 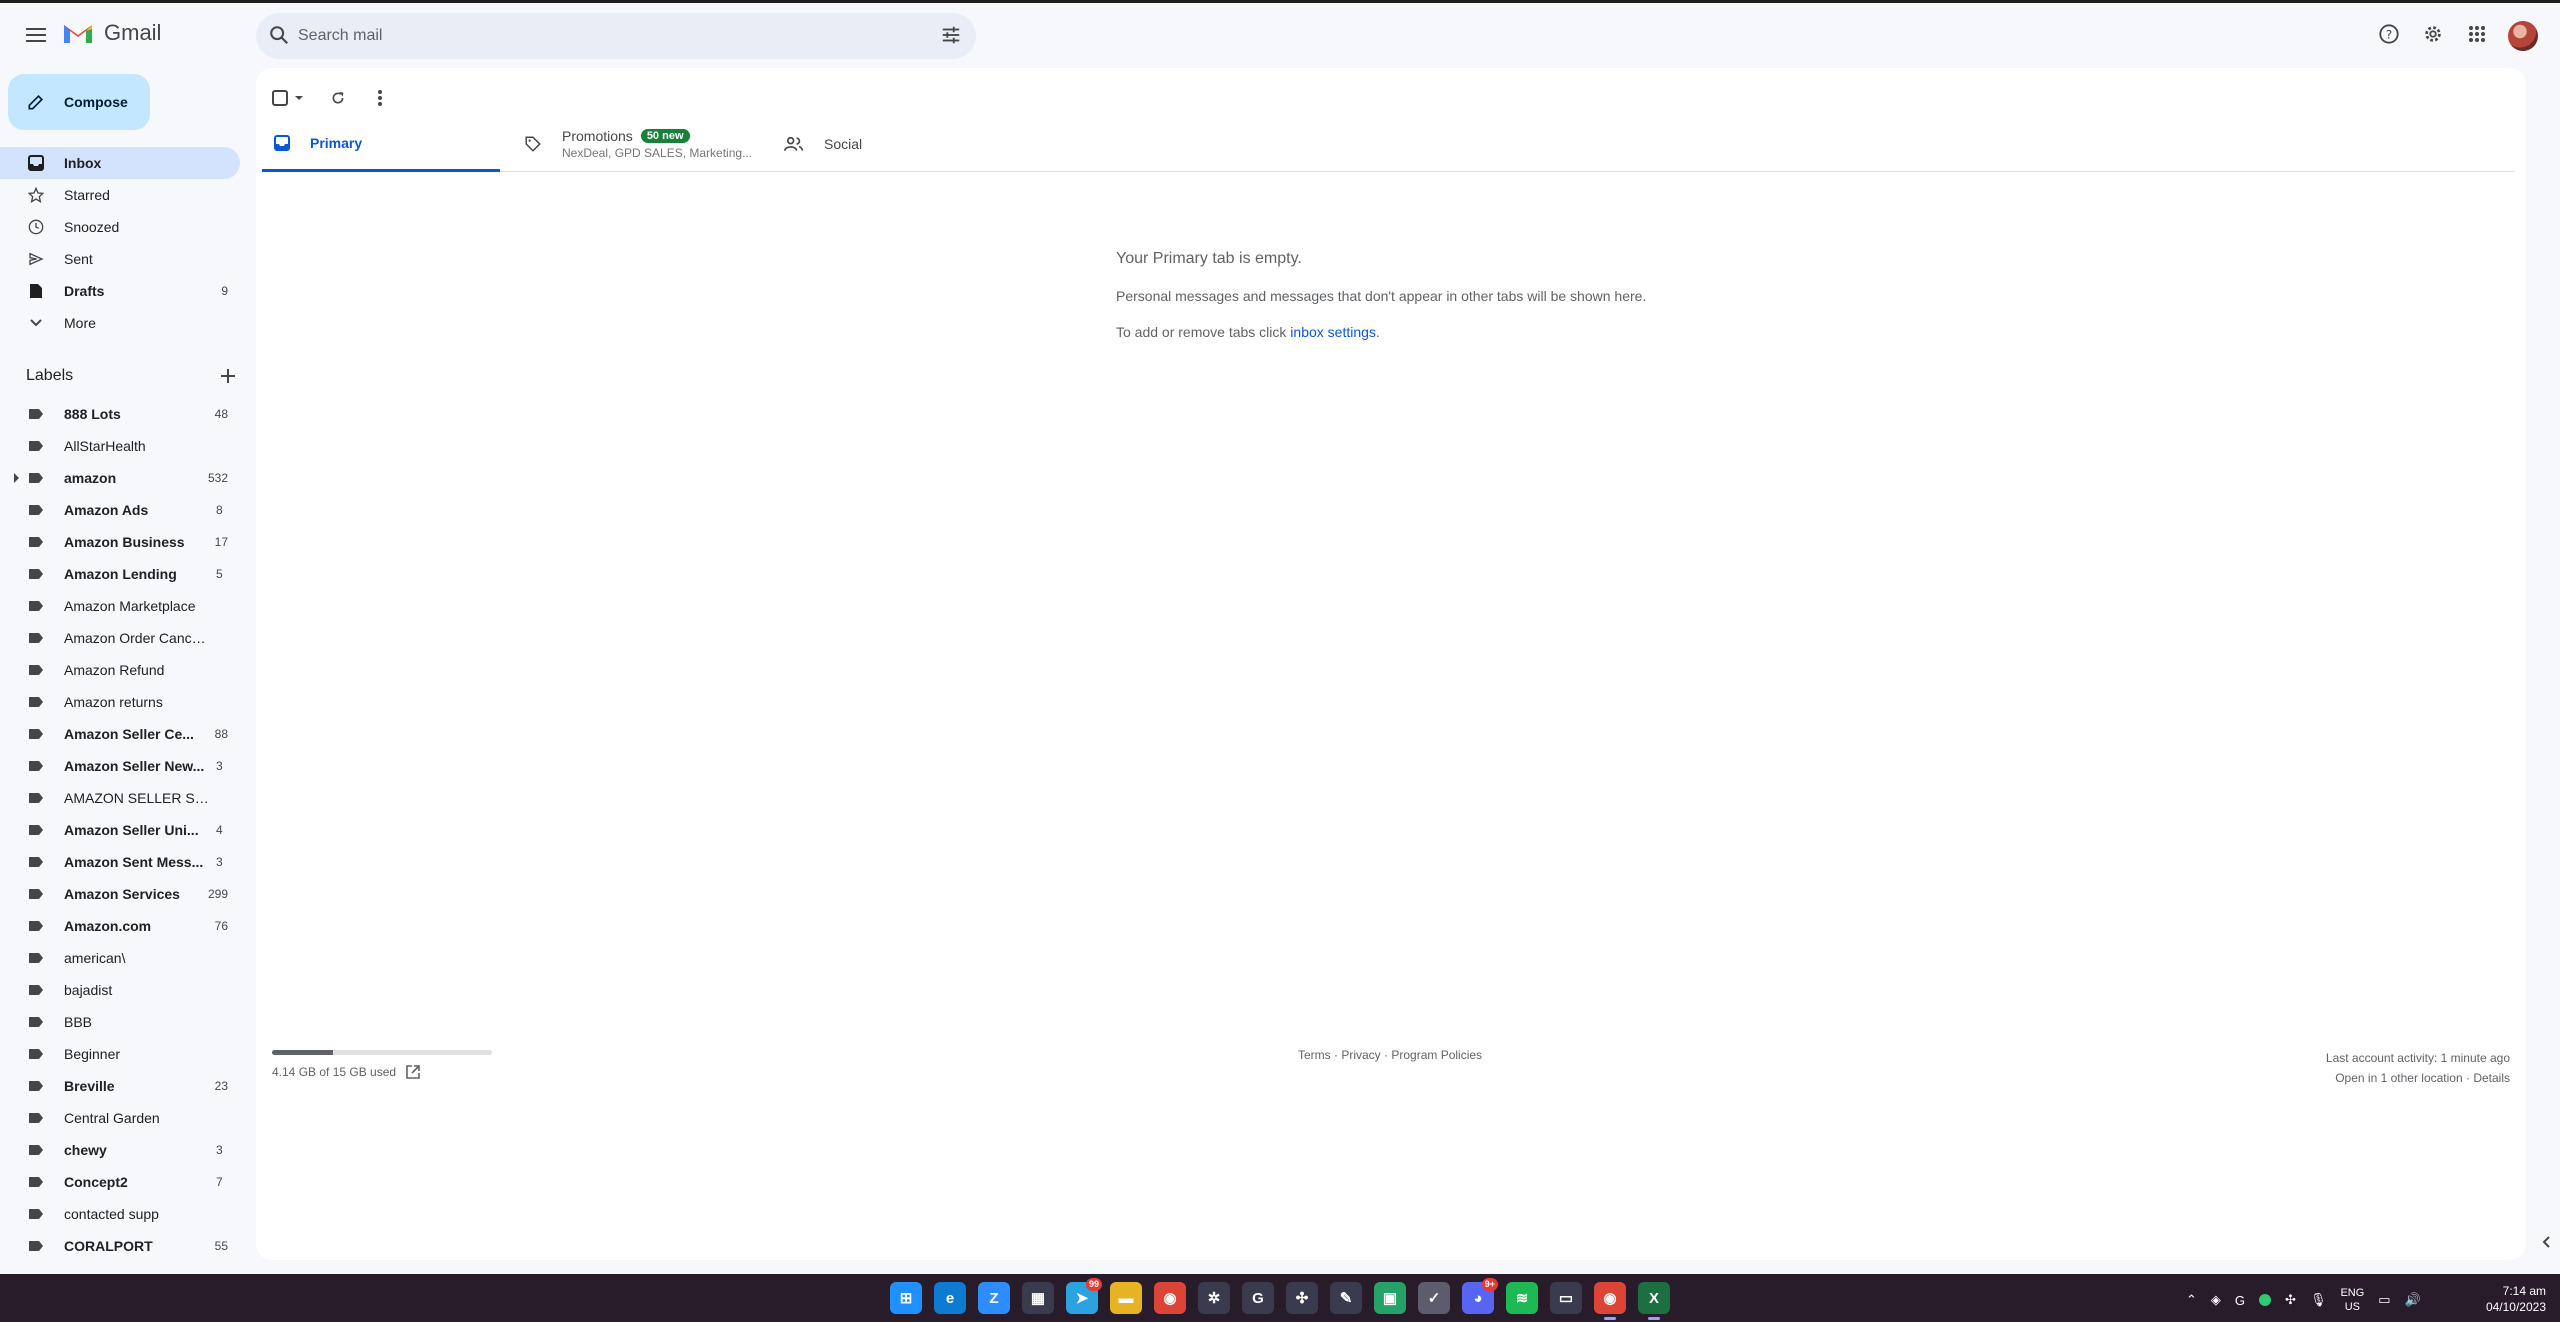 What do you see at coordinates (381, 144) in the screenshot?
I see `tab-primary: Primary` at bounding box center [381, 144].